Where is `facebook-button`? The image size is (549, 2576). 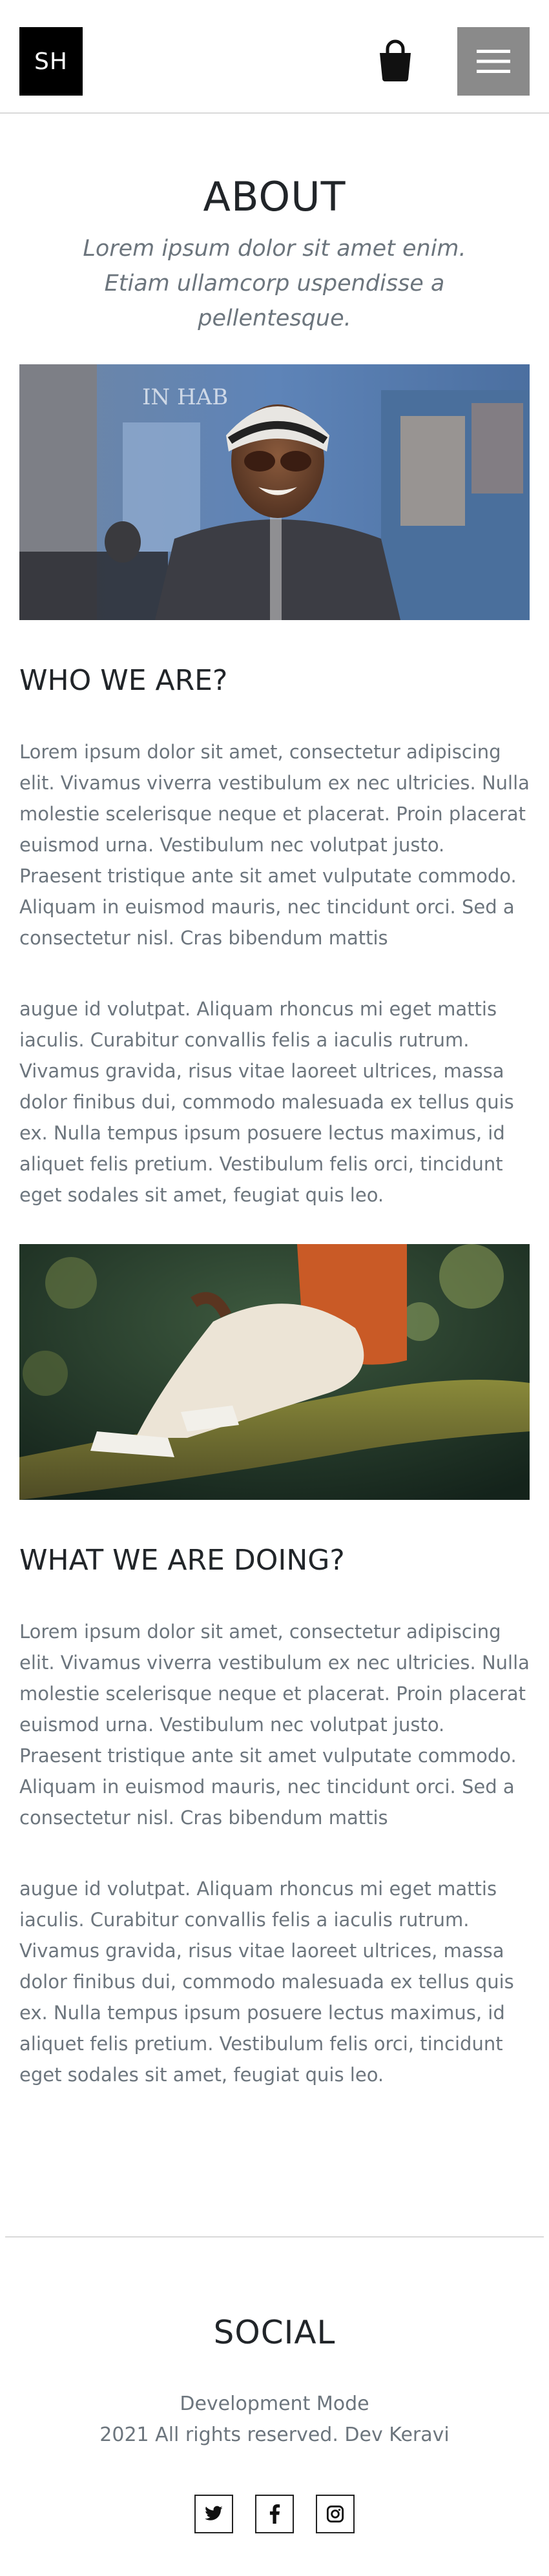 facebook-button is located at coordinates (274, 2514).